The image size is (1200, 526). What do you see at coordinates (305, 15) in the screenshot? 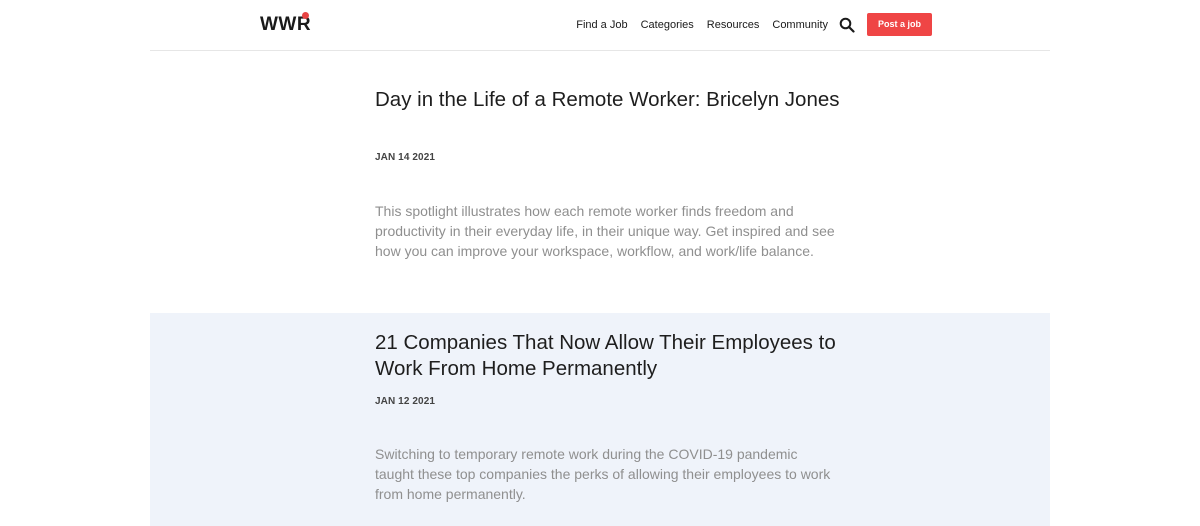
I see `logo-dot-icon` at bounding box center [305, 15].